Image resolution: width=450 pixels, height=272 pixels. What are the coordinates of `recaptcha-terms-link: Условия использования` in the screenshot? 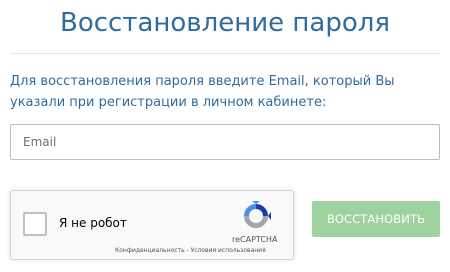 It's located at (228, 250).